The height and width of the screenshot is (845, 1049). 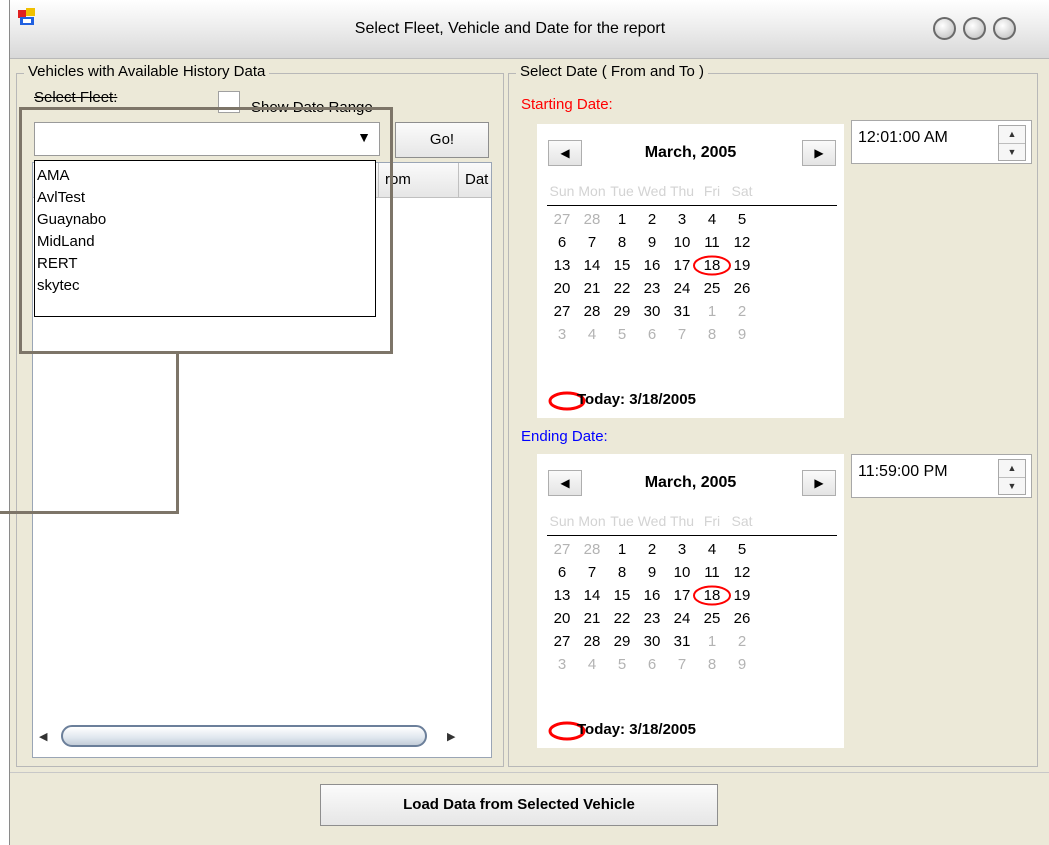 I want to click on start-time-spinner: ▲ ▼, so click(x=1012, y=143).